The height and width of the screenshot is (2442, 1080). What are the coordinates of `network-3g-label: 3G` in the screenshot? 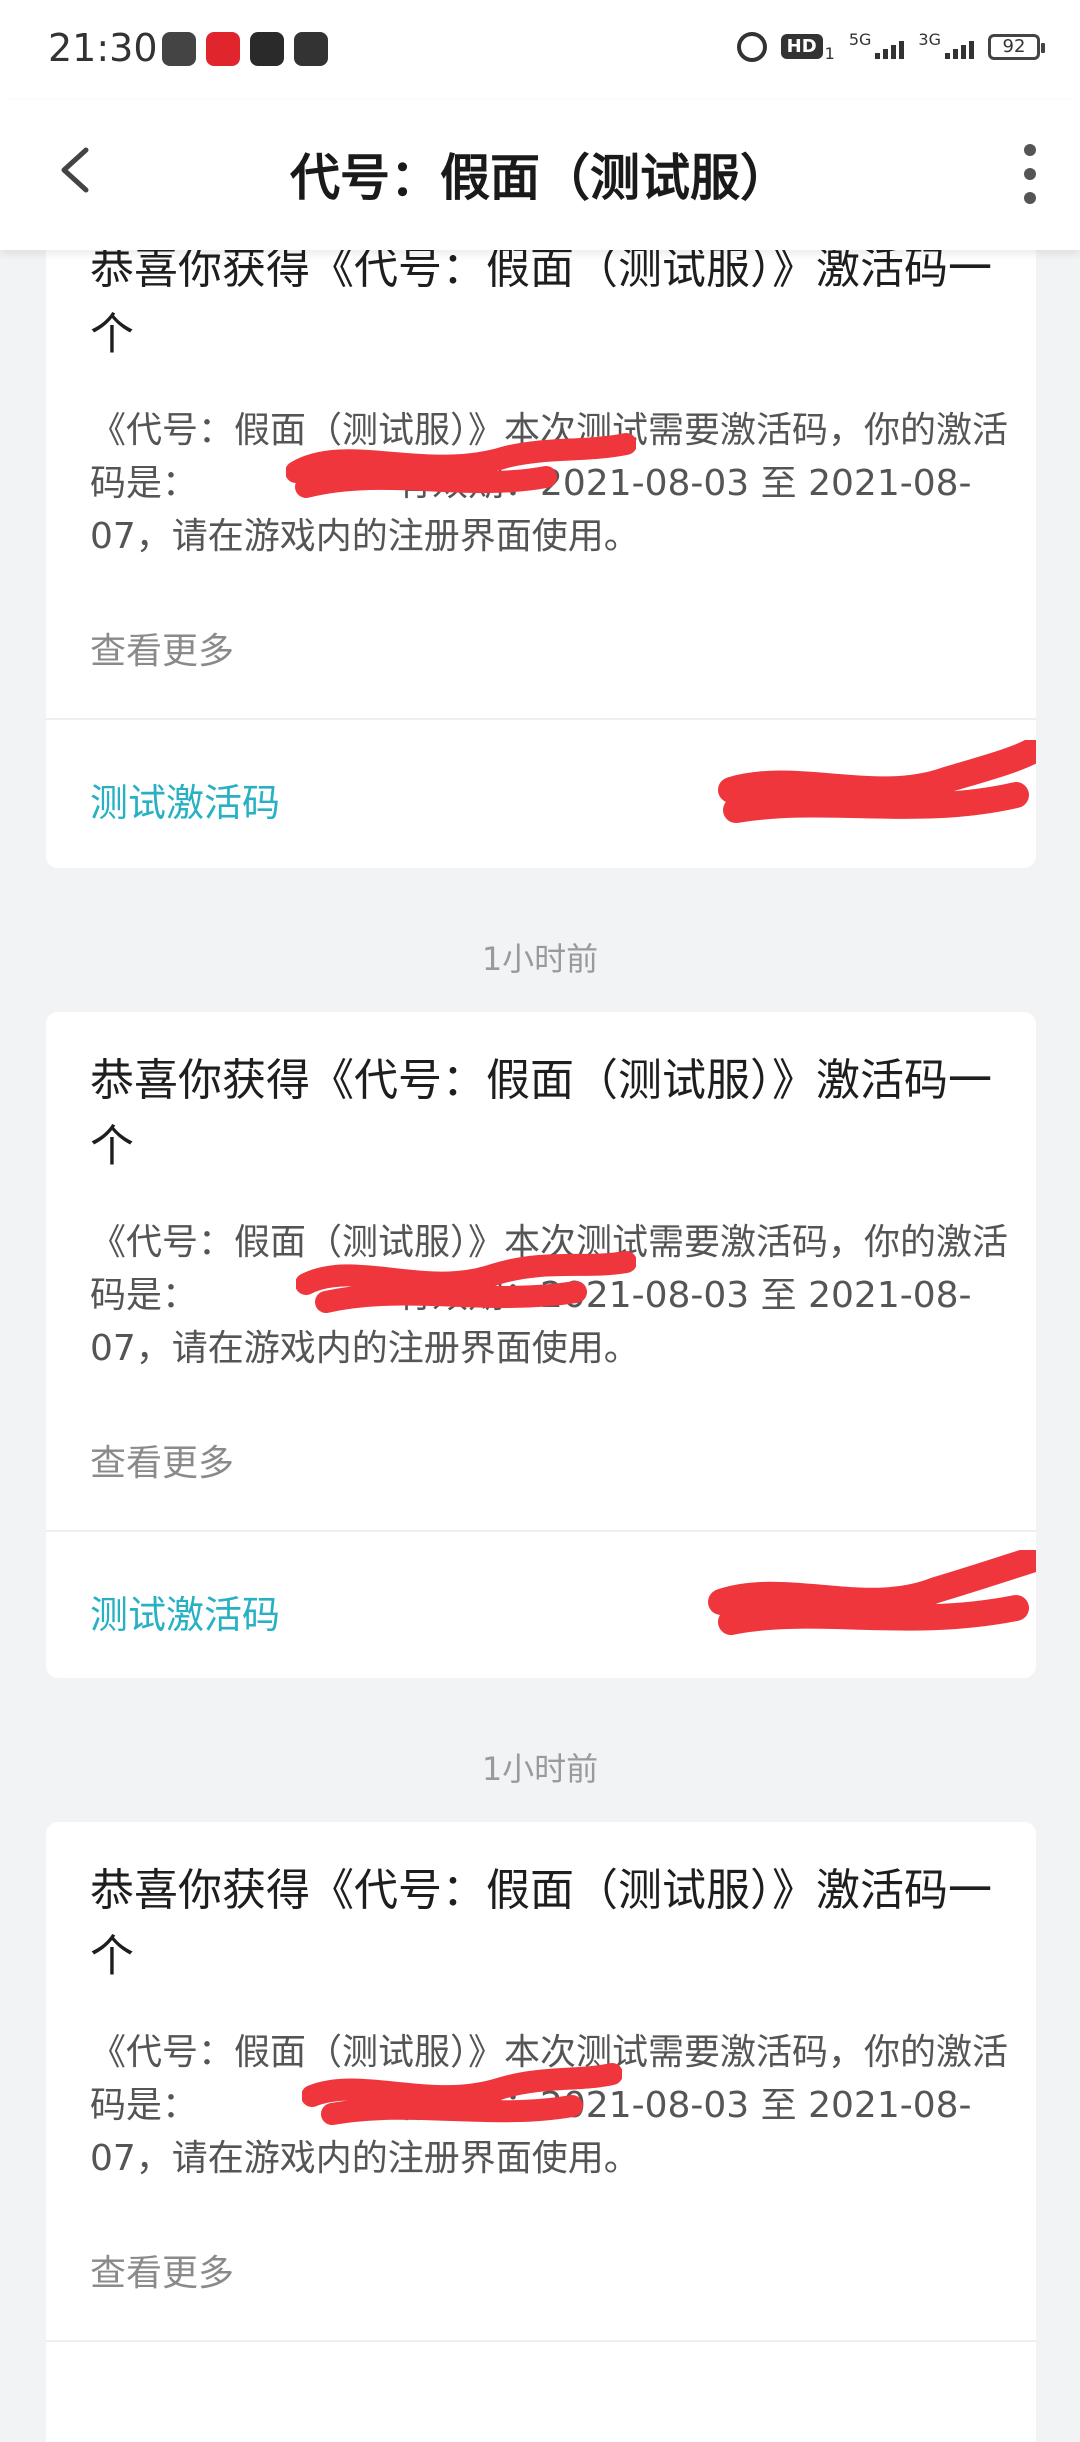 It's located at (929, 39).